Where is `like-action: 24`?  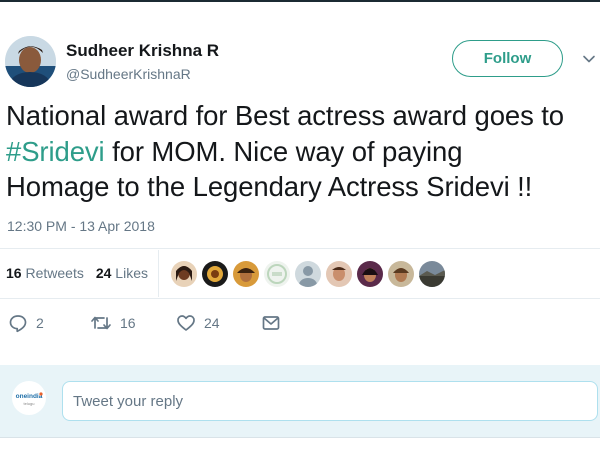
like-action: 24 is located at coordinates (198, 323).